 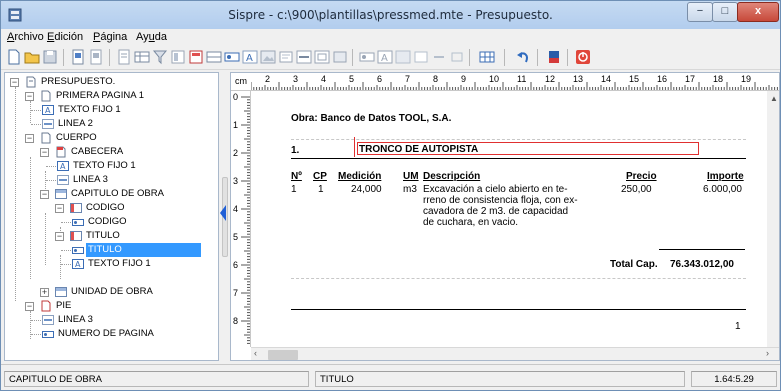 I want to click on undo-icon, so click(x=523, y=57).